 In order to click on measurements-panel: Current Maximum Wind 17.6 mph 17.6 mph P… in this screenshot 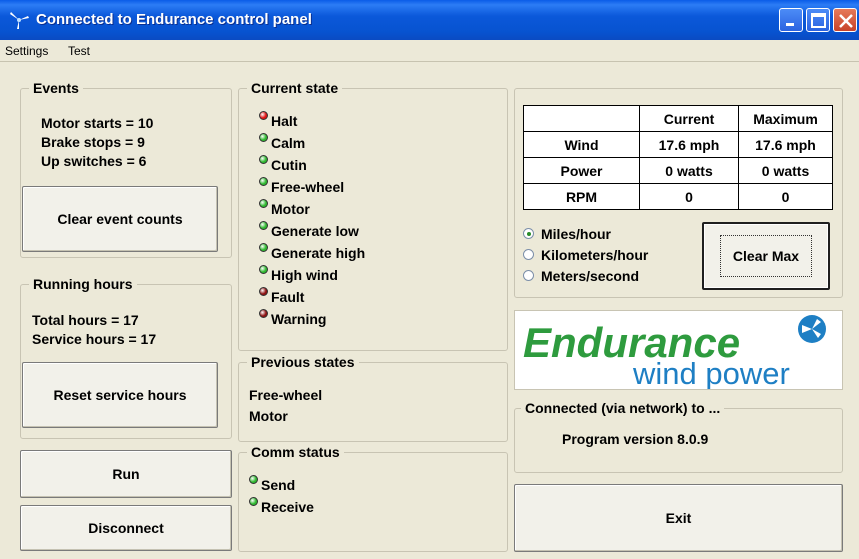, I will do `click(678, 193)`.